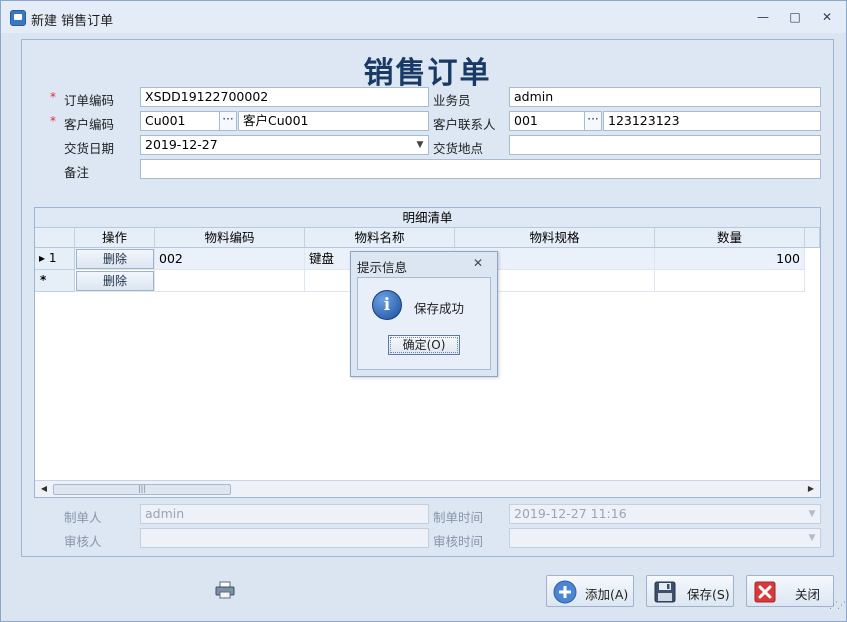  I want to click on dialog-close-icon: ✕, so click(478, 264).